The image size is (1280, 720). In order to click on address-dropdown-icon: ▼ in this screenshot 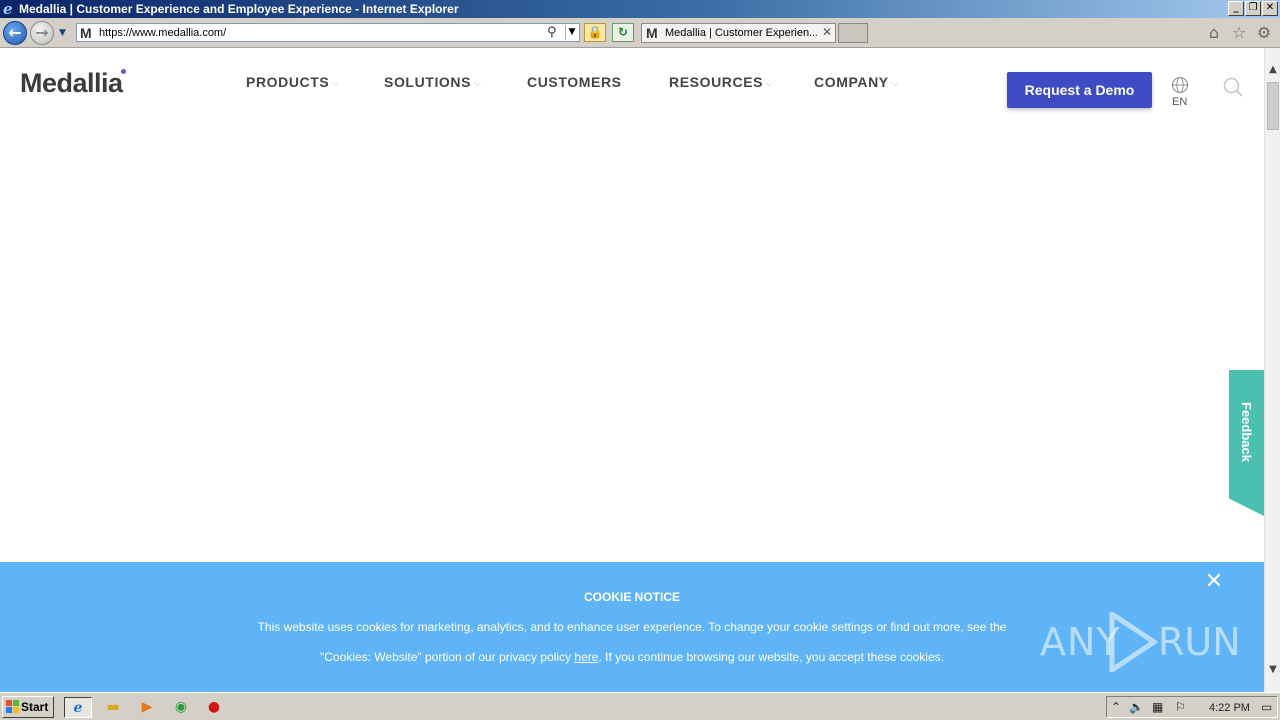, I will do `click(571, 32)`.